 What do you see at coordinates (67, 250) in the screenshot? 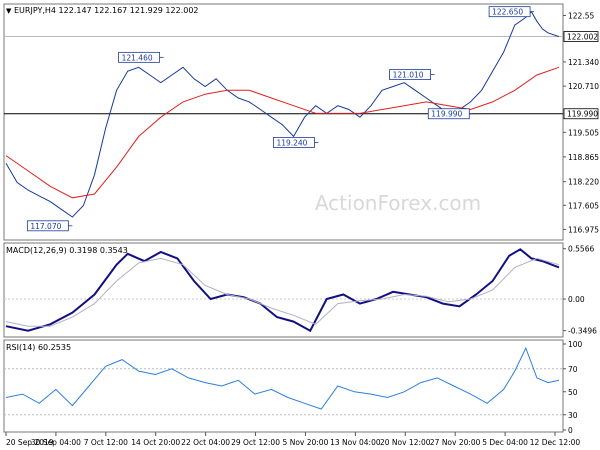
I see `macd-title: MACD(12,26,9) 0.3198 0.3543` at bounding box center [67, 250].